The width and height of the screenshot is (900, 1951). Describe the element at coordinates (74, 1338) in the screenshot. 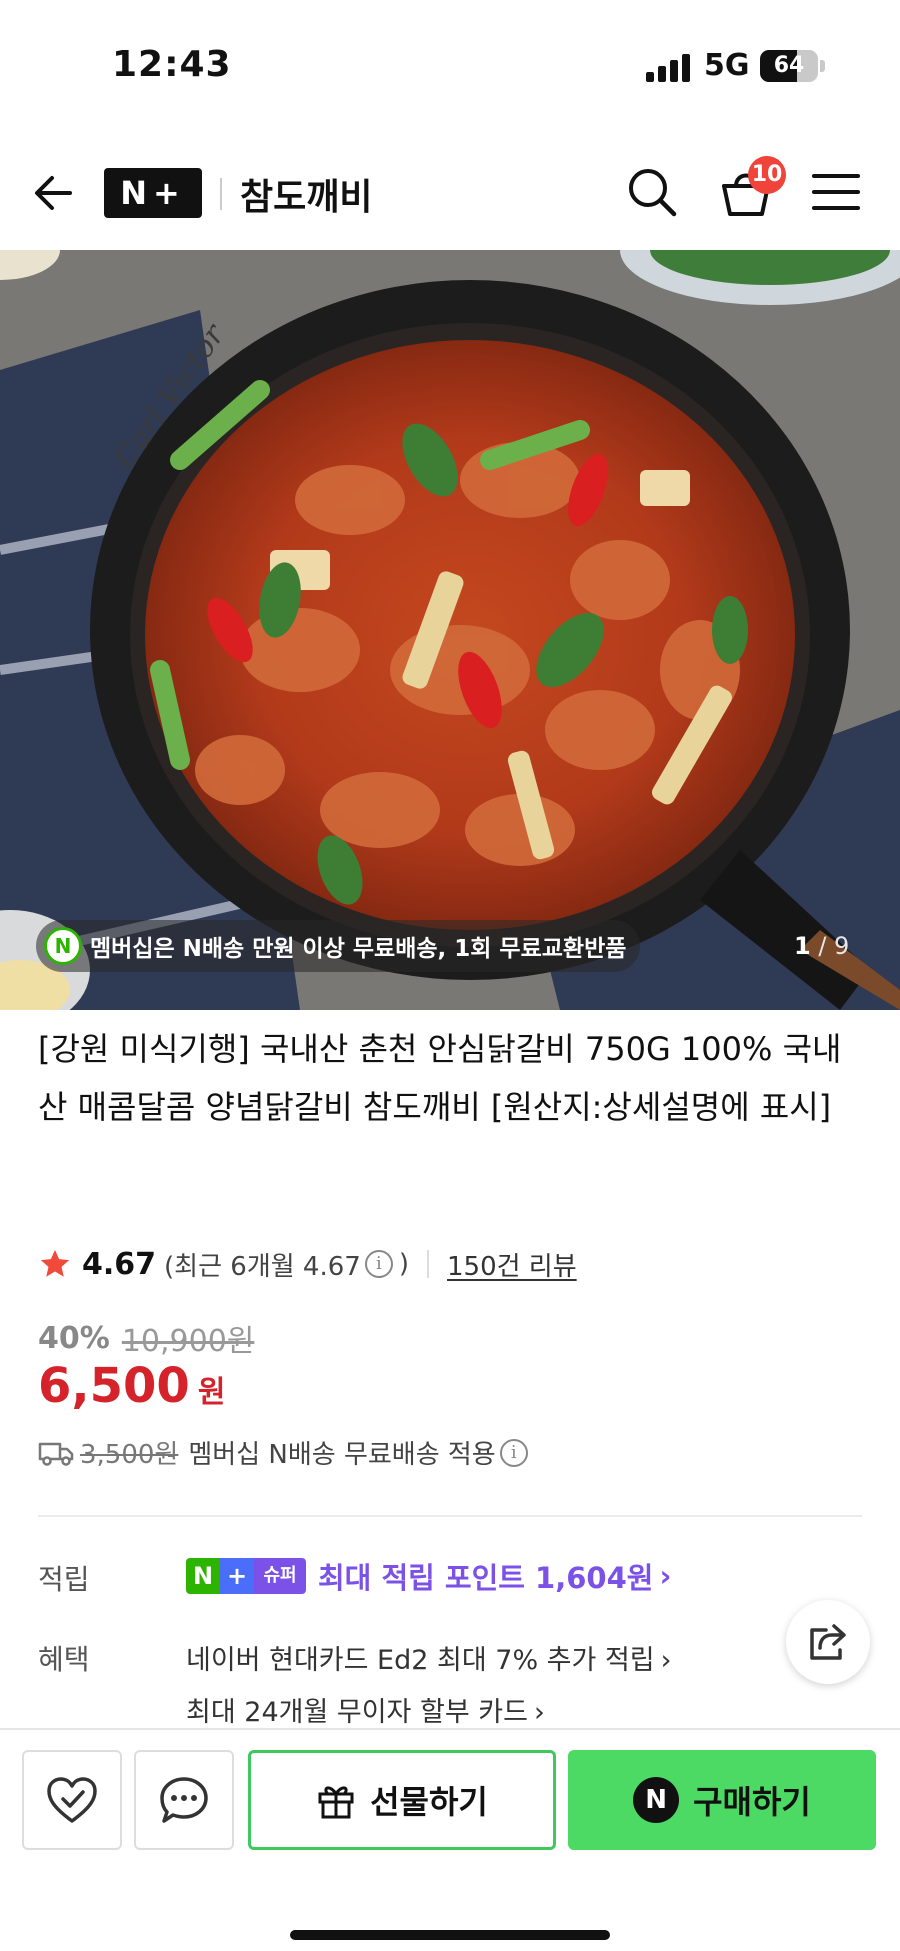

I see `discount-percent: 40%` at that location.